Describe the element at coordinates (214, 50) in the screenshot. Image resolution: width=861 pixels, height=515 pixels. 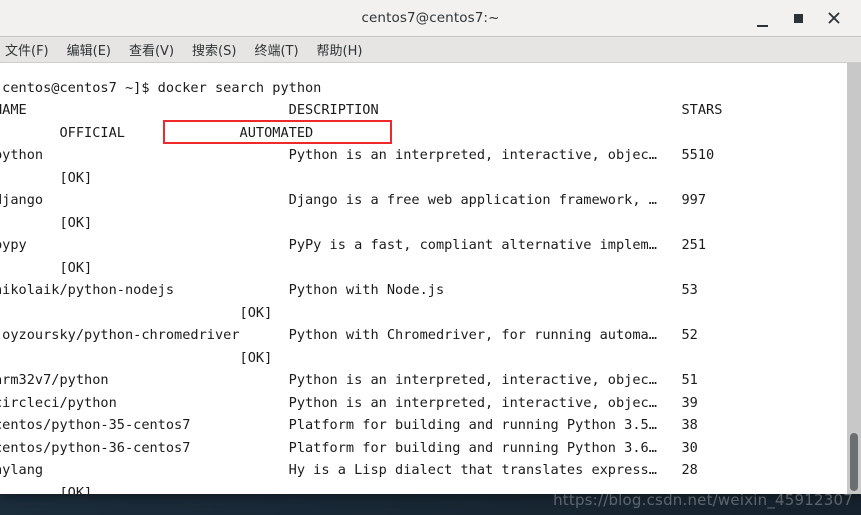
I see `menu-item-search: 搜索(S)` at that location.